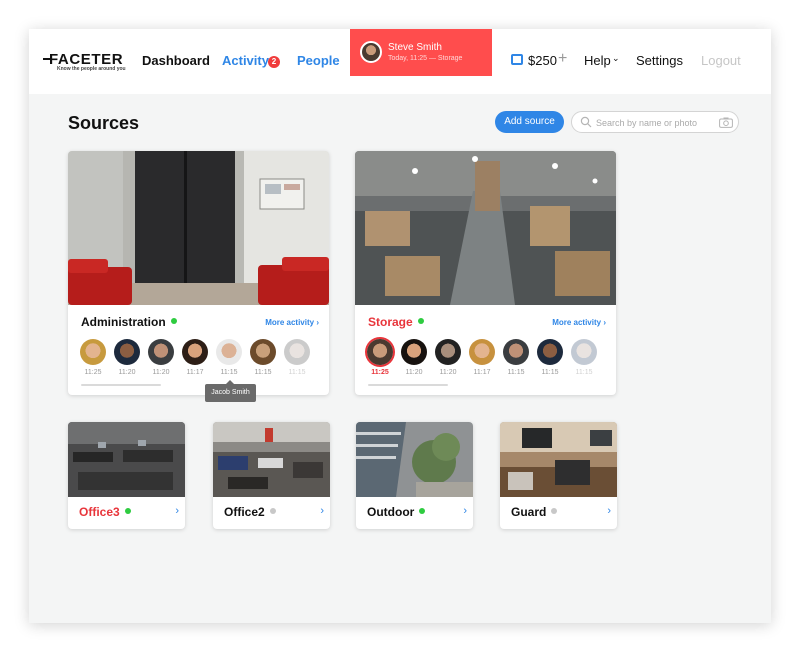 The image size is (800, 652). I want to click on source-name-text: Guard, so click(529, 512).